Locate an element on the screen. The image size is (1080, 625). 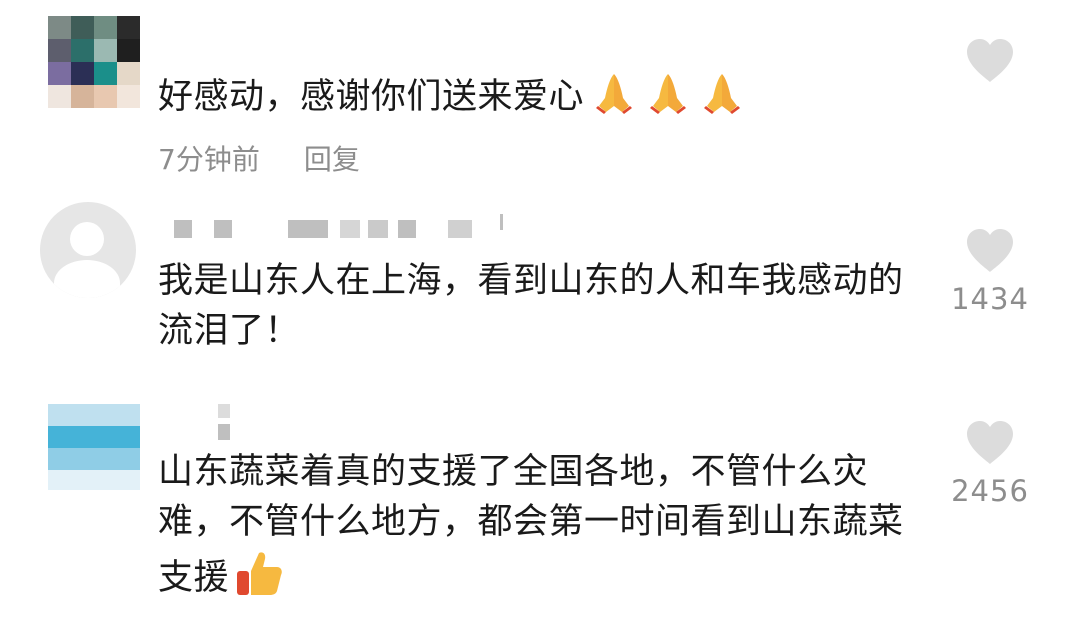
like-count: 2456 is located at coordinates (990, 491).